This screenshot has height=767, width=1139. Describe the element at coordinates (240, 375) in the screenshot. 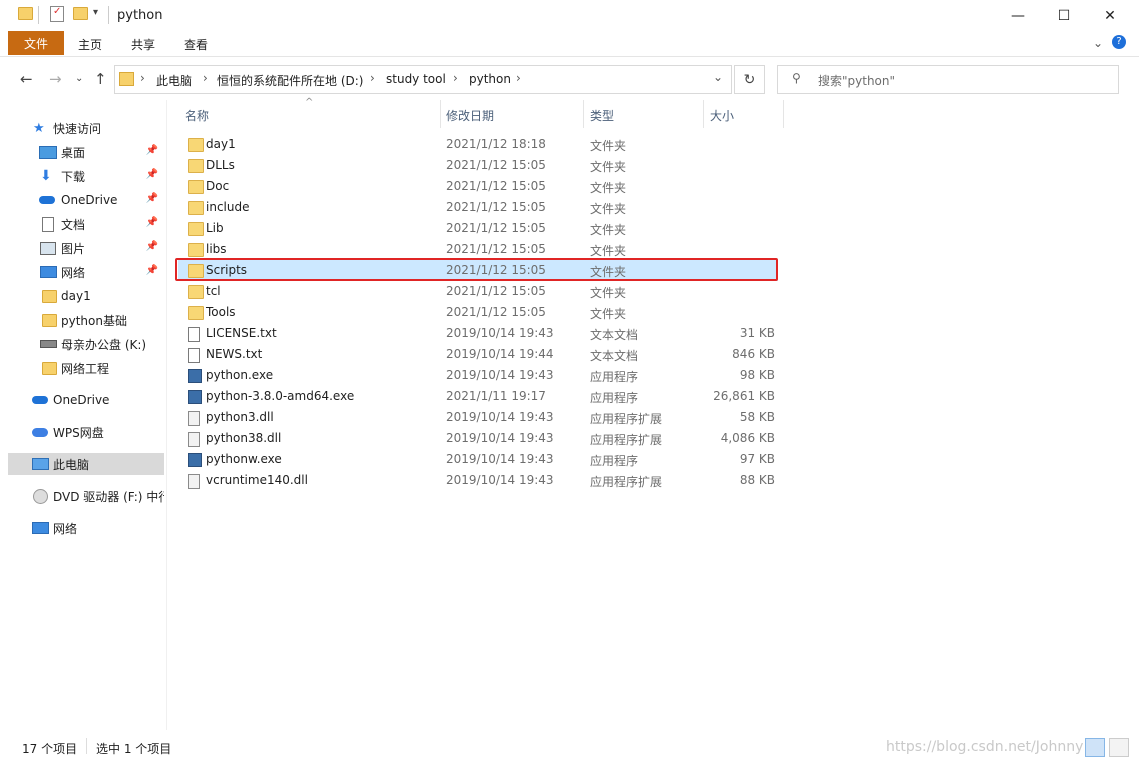

I see `file-name: python.exe` at that location.